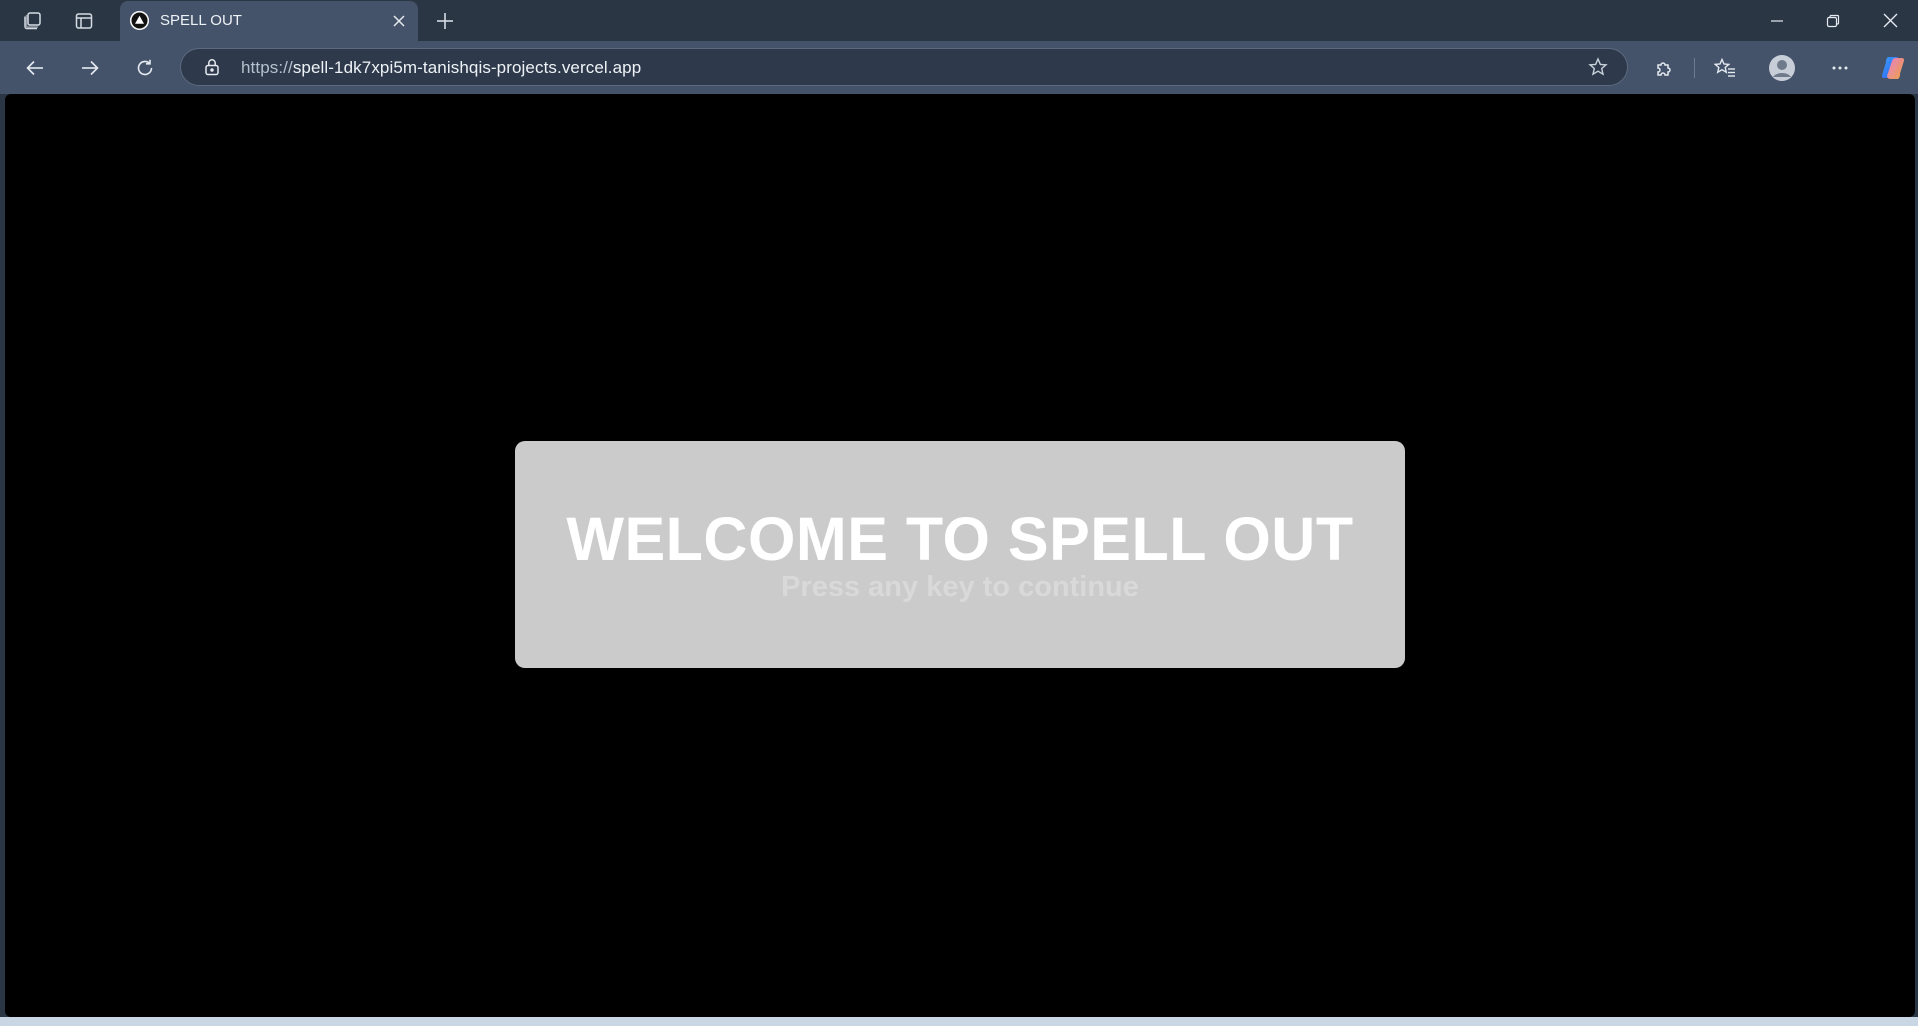 The height and width of the screenshot is (1026, 1918). Describe the element at coordinates (1833, 20) in the screenshot. I see `restore-icon` at that location.